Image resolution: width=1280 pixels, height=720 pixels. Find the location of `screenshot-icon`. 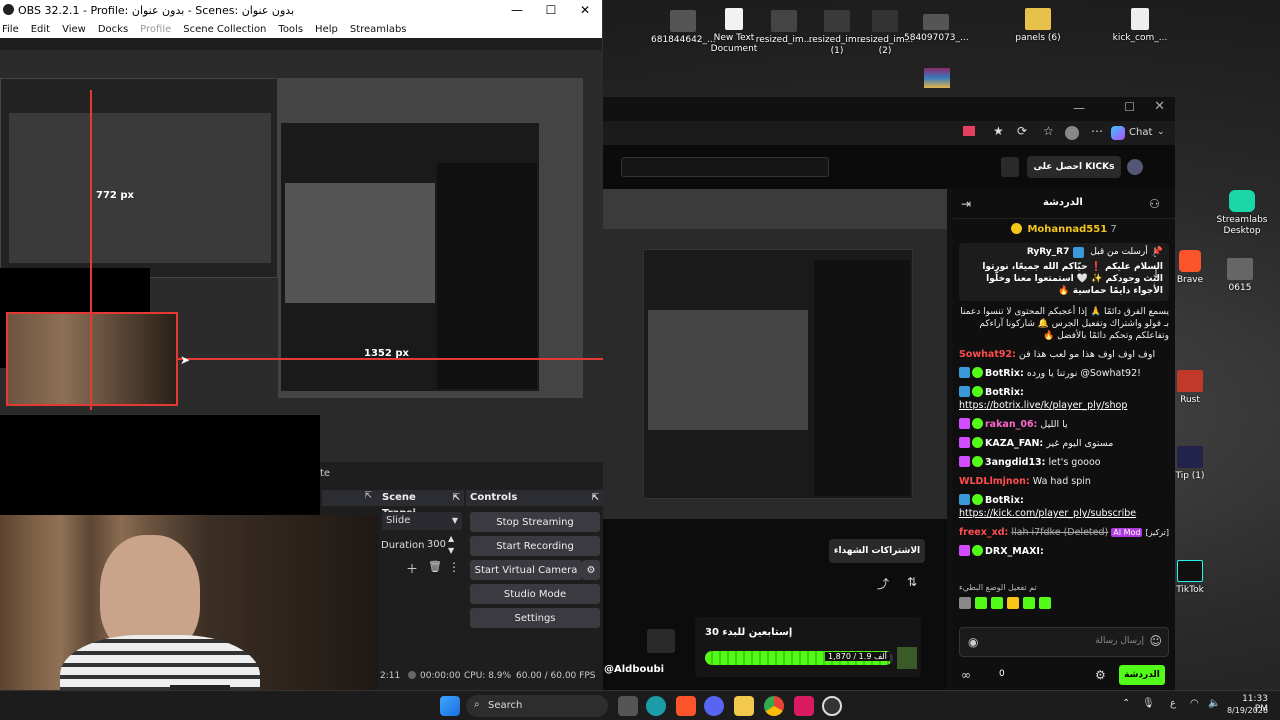

screenshot-icon is located at coordinates (969, 131).